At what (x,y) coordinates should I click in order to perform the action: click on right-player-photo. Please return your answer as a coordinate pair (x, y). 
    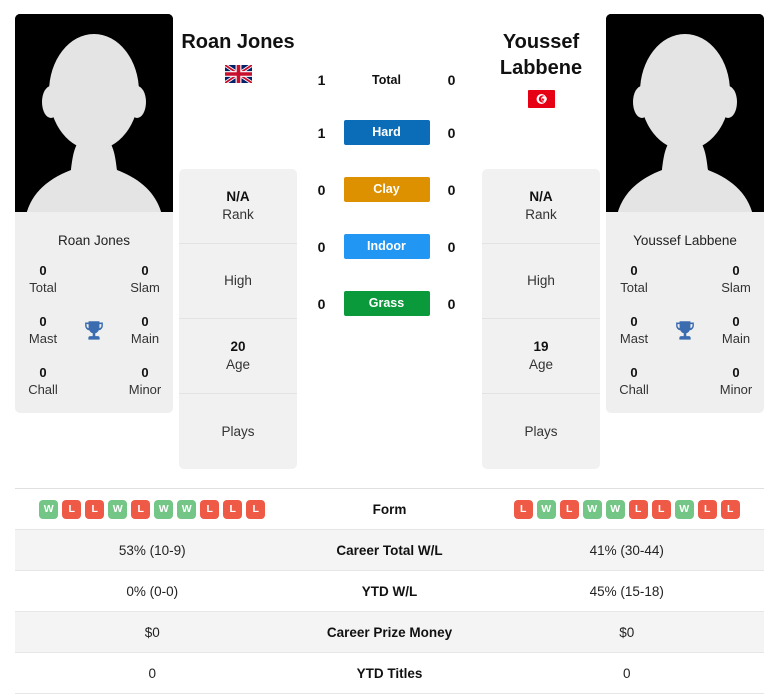
    Looking at the image, I should click on (685, 117).